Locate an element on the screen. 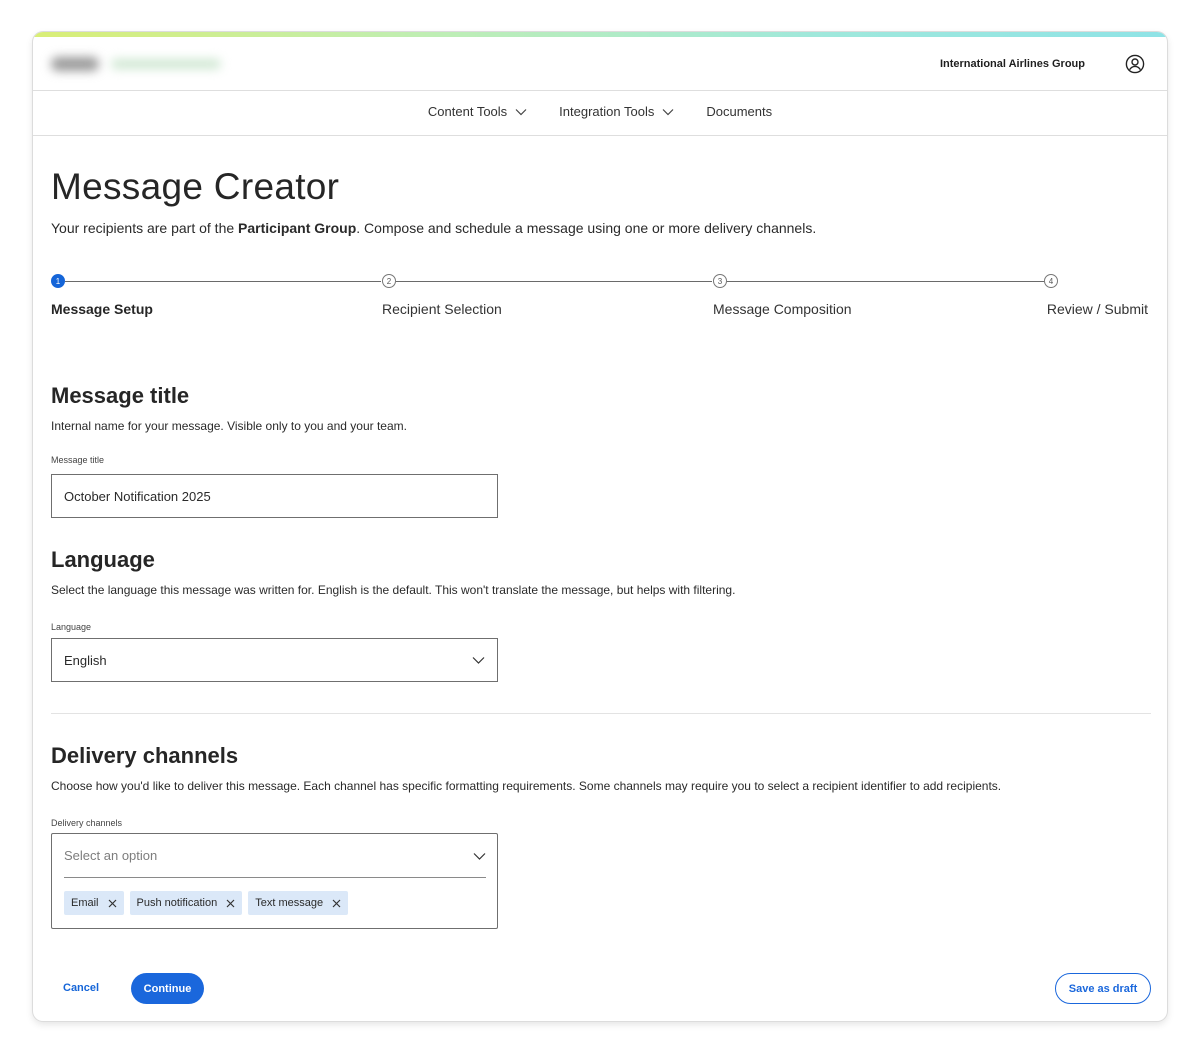  chip-text-message: Text message is located at coordinates (298, 903).